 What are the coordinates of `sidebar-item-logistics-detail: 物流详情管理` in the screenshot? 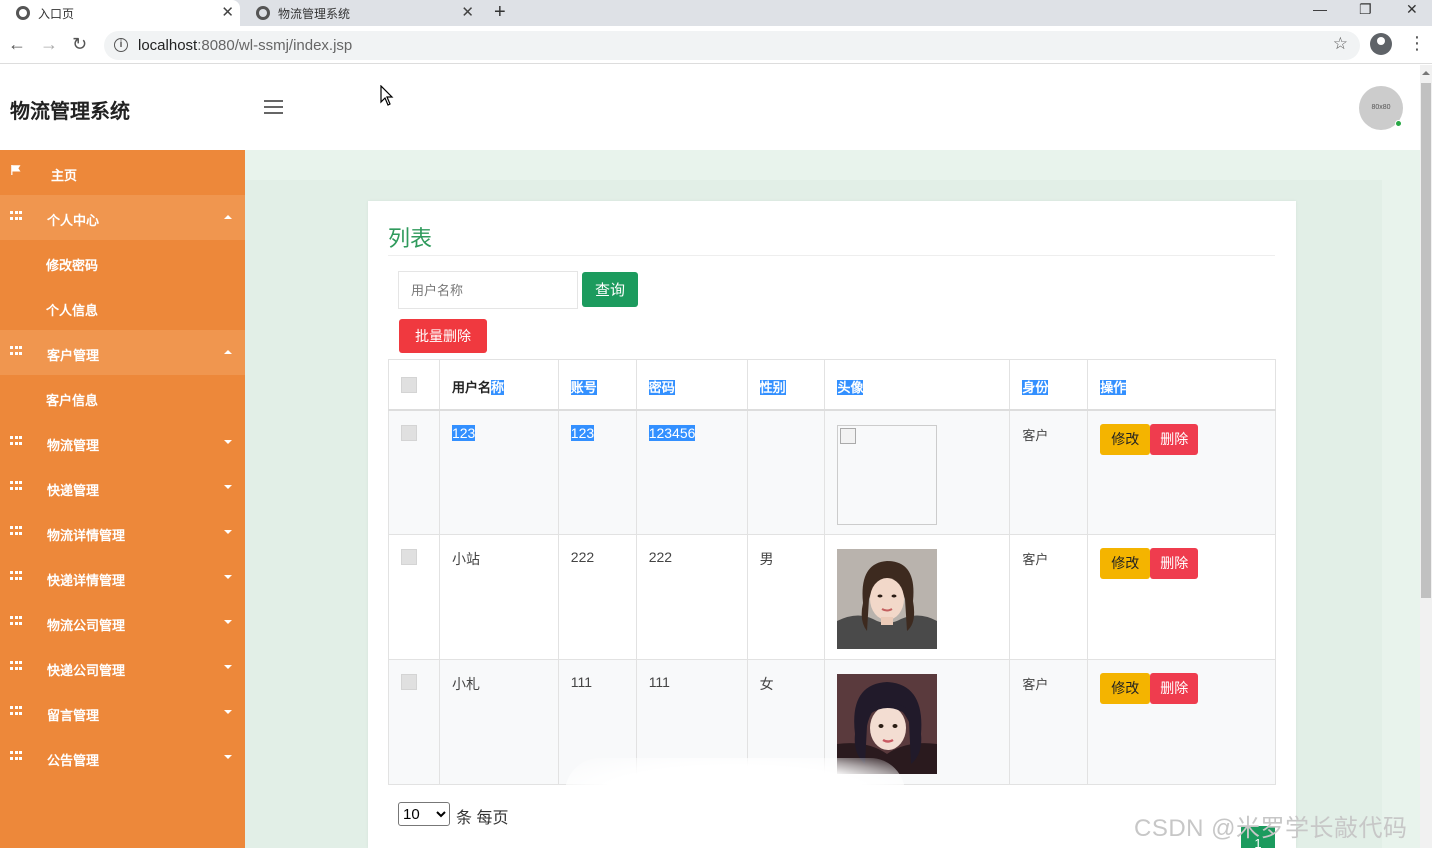 It's located at (122, 532).